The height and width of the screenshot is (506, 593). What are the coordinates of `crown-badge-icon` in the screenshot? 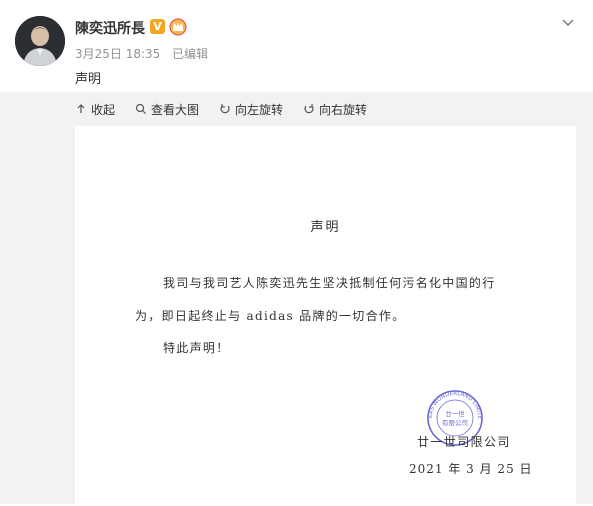 It's located at (178, 27).